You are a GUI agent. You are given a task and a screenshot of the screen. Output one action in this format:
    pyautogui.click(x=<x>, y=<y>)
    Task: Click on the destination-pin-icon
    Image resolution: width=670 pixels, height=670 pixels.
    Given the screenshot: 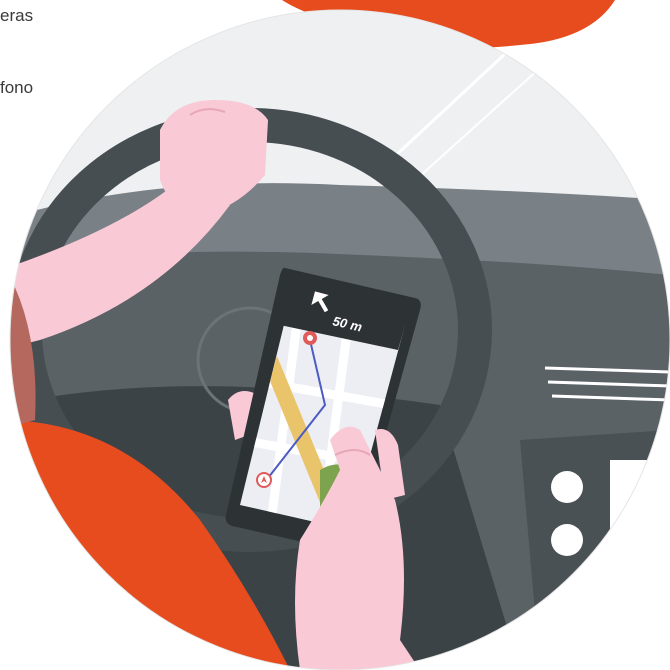 What is the action you would take?
    pyautogui.click(x=310, y=338)
    